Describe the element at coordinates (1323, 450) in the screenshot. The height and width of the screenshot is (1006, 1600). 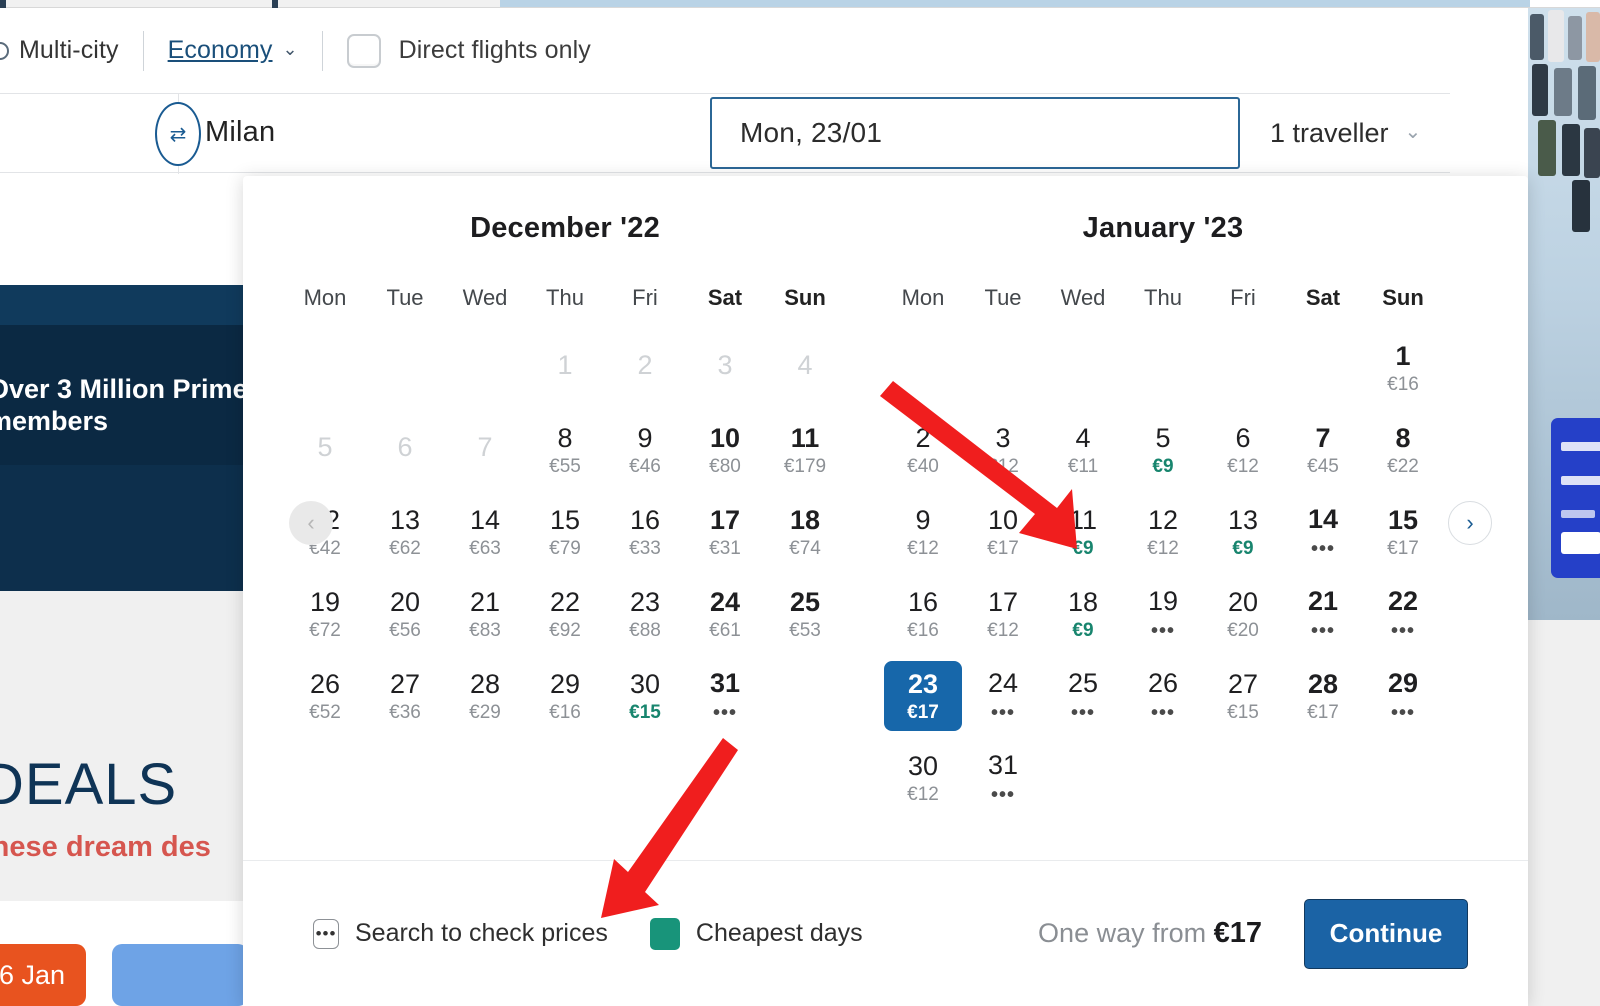
I see `calendar-day-cell: 7 €45` at that location.